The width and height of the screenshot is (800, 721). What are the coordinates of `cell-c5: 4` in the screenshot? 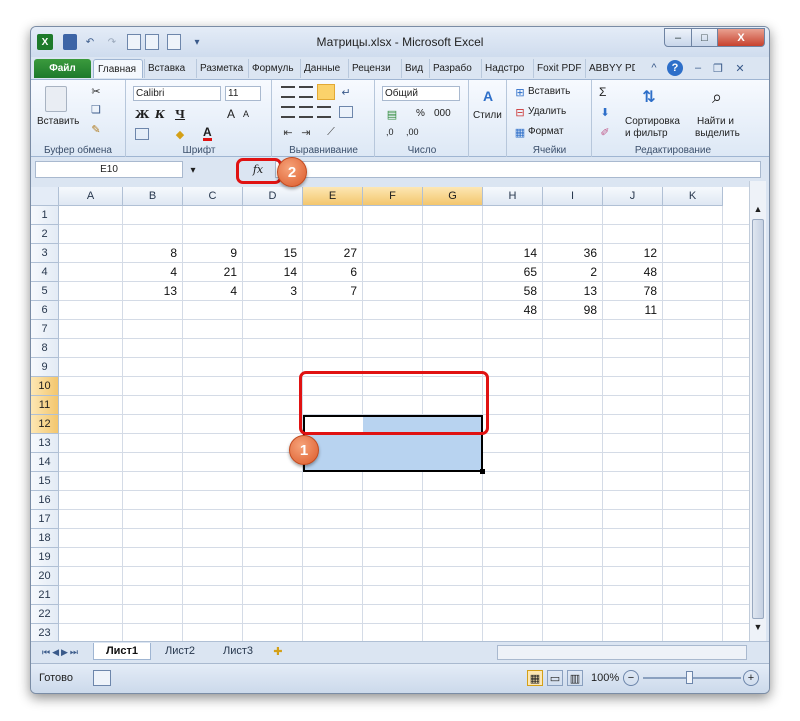 It's located at (213, 291).